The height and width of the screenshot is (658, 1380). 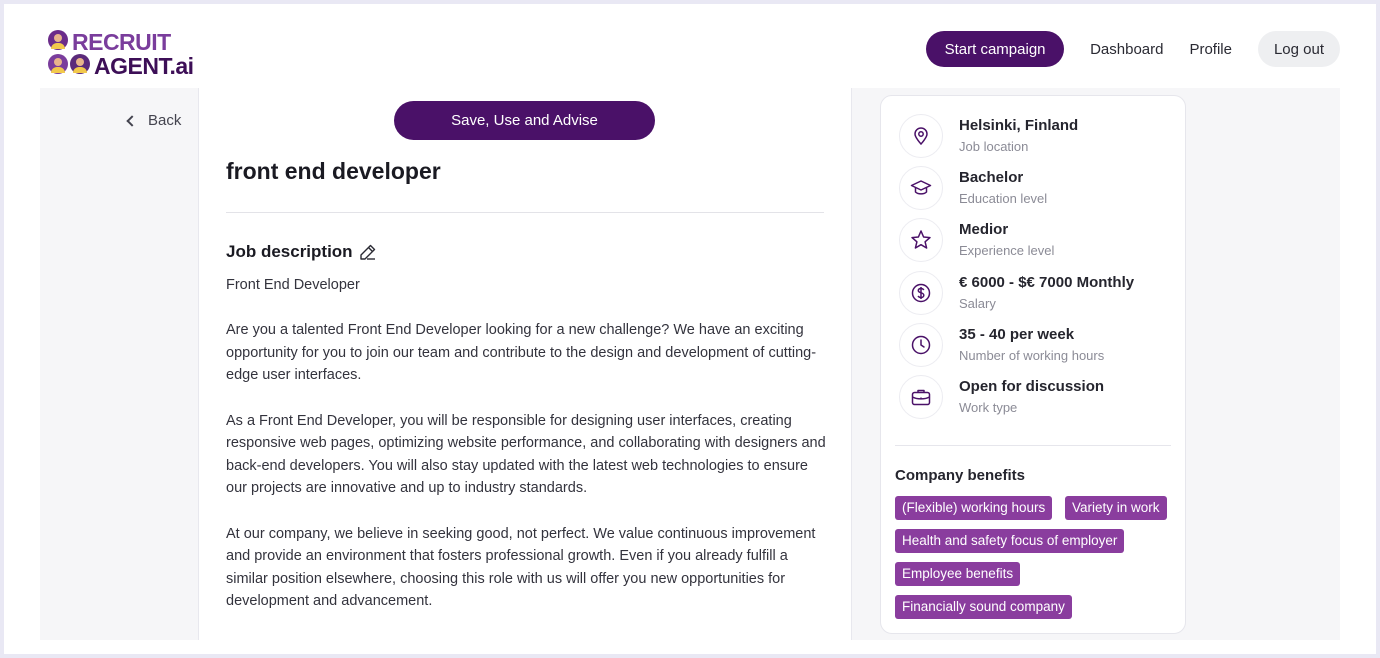 I want to click on fact-label: Salary, so click(x=977, y=303).